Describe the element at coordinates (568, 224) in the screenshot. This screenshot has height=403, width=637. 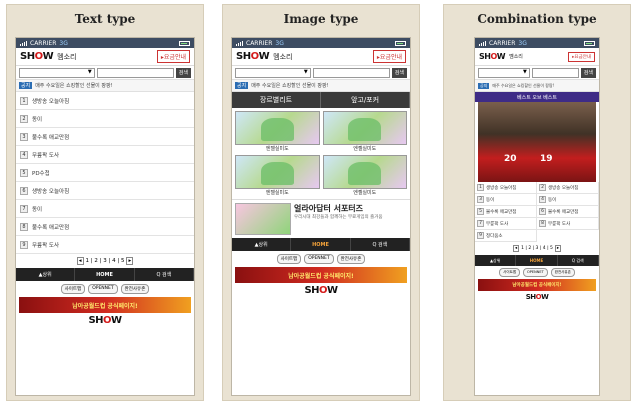
I see `list-item: 8 무릎팍 도사` at that location.